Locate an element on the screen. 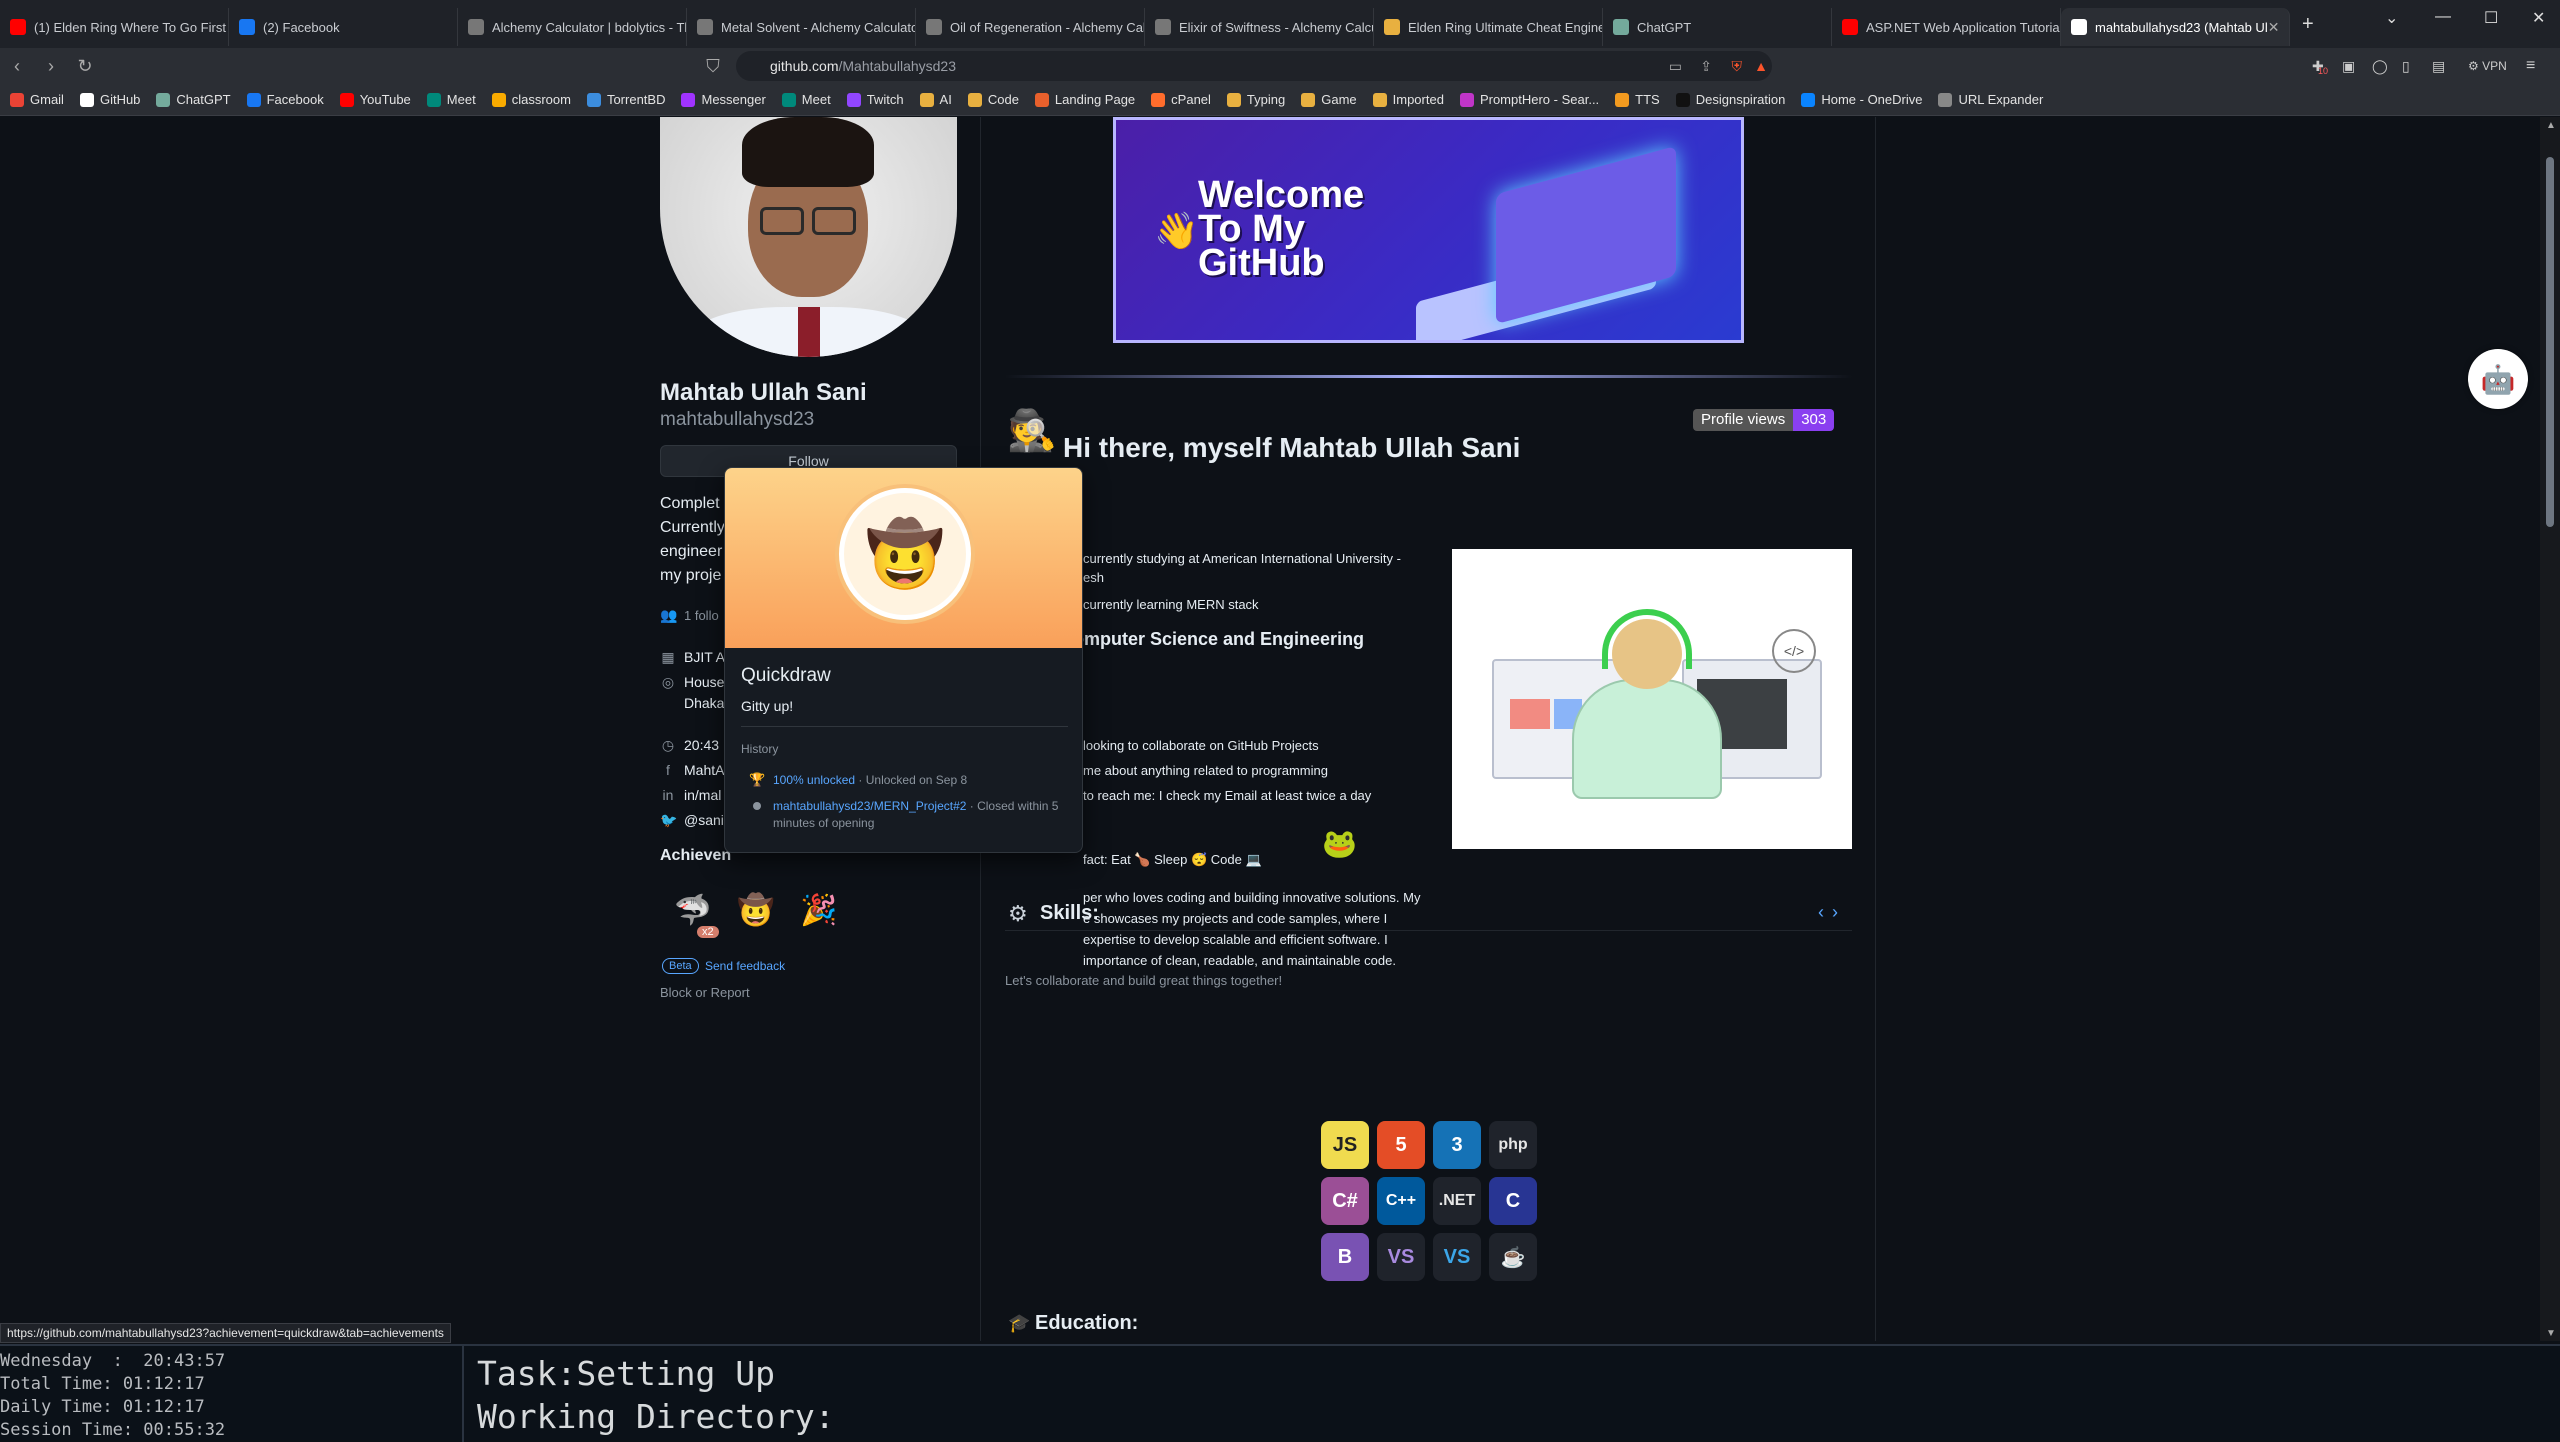 Image resolution: width=2560 pixels, height=1442 pixels. url-host: github.com is located at coordinates (804, 66).